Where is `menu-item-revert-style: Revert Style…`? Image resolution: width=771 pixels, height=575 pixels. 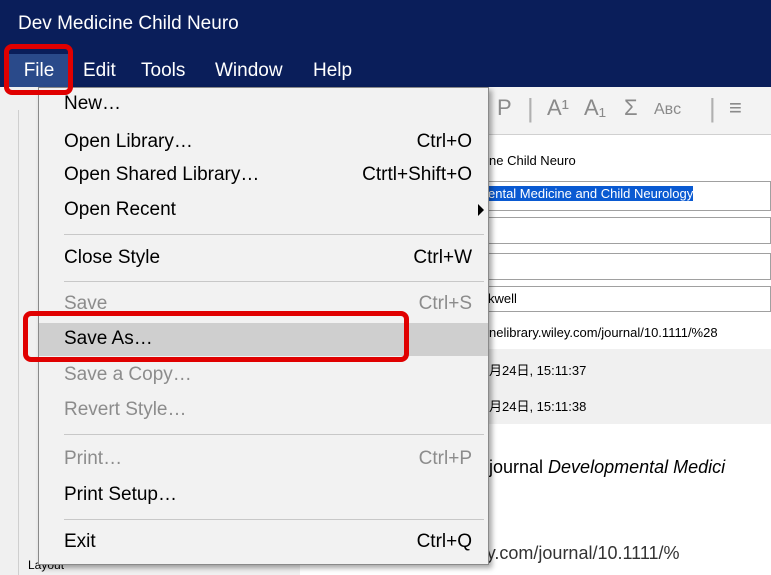 menu-item-revert-style: Revert Style… is located at coordinates (263, 410).